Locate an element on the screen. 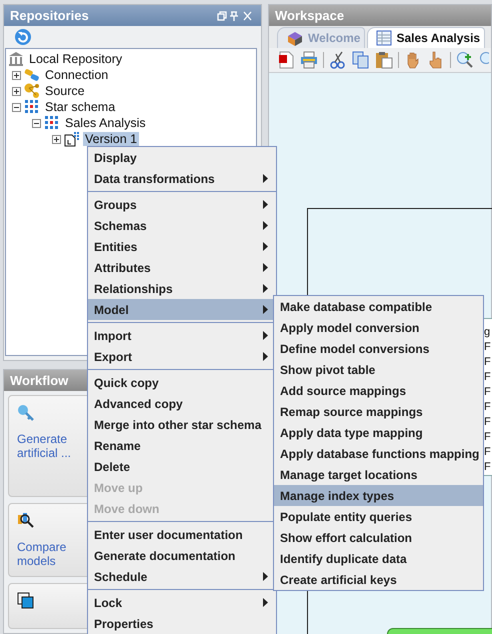 The image size is (492, 634). tree-item: Sales Analysis is located at coordinates (105, 123).